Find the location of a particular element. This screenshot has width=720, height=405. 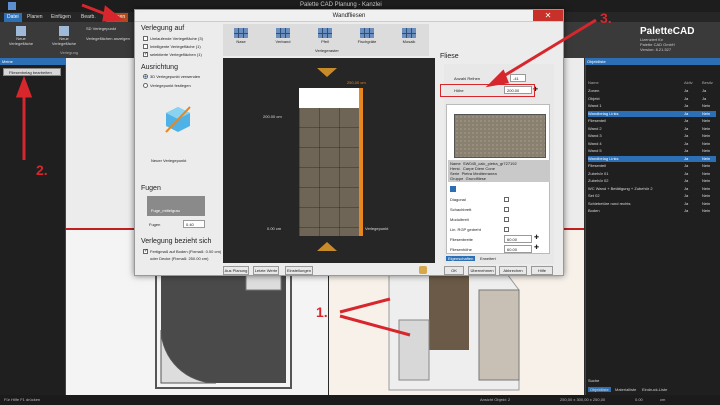

callout-1: 1. is located at coordinates (322, 312).